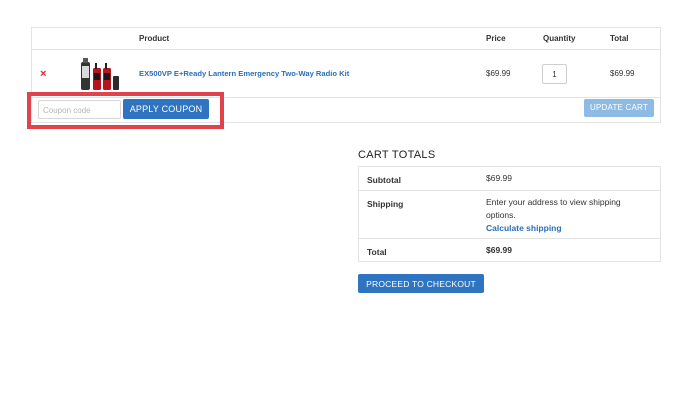 The height and width of the screenshot is (399, 700). I want to click on subtotal-label: Subtotal, so click(384, 180).